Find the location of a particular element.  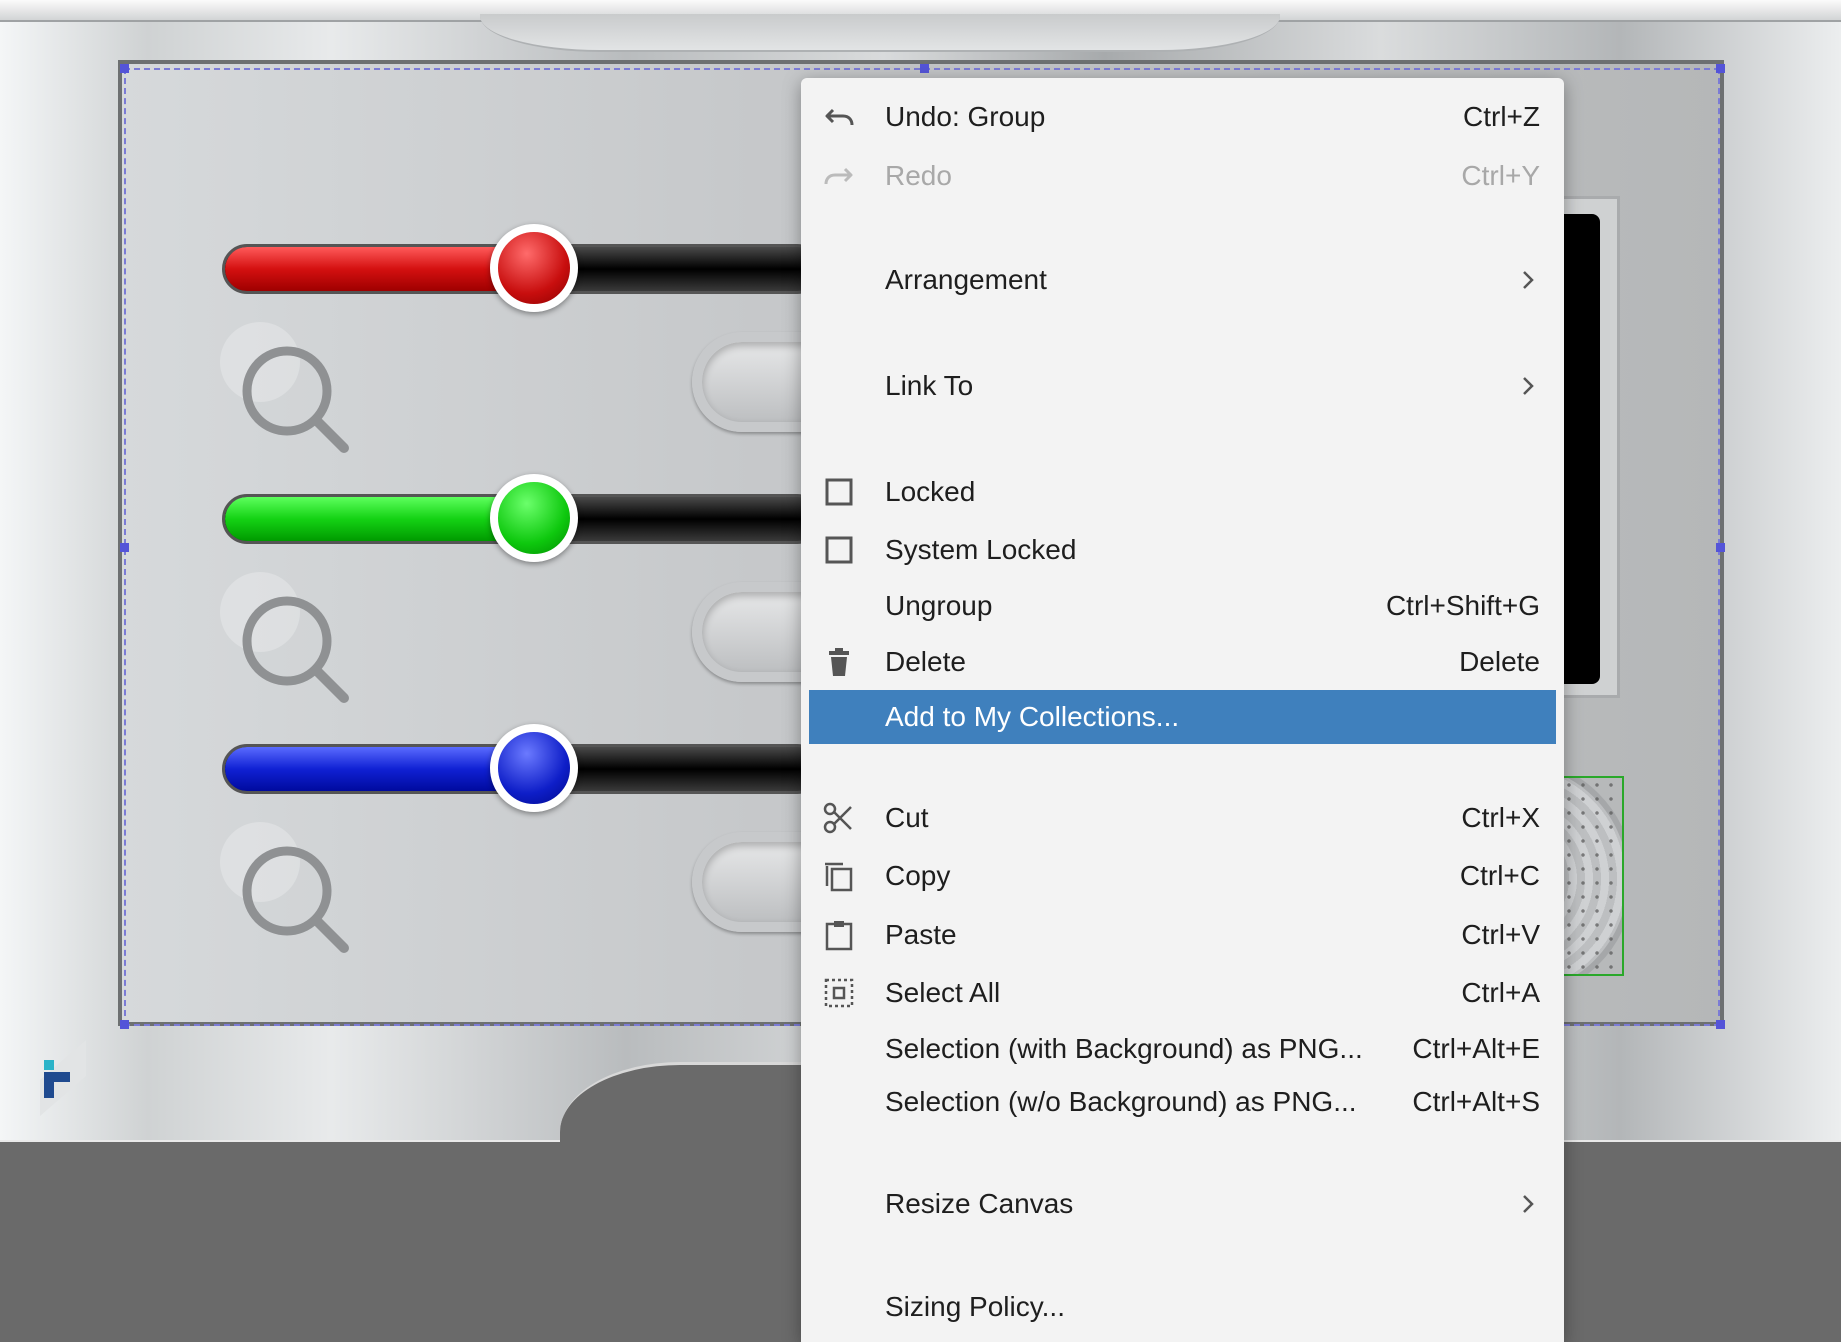

menu-item-shortcut: Ctrl+Shift+G is located at coordinates (1462, 605).